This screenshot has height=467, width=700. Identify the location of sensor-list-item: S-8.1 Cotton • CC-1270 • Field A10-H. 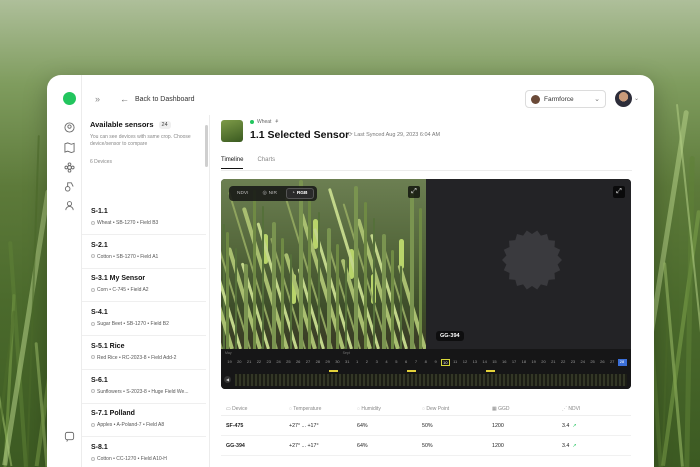
(144, 452).